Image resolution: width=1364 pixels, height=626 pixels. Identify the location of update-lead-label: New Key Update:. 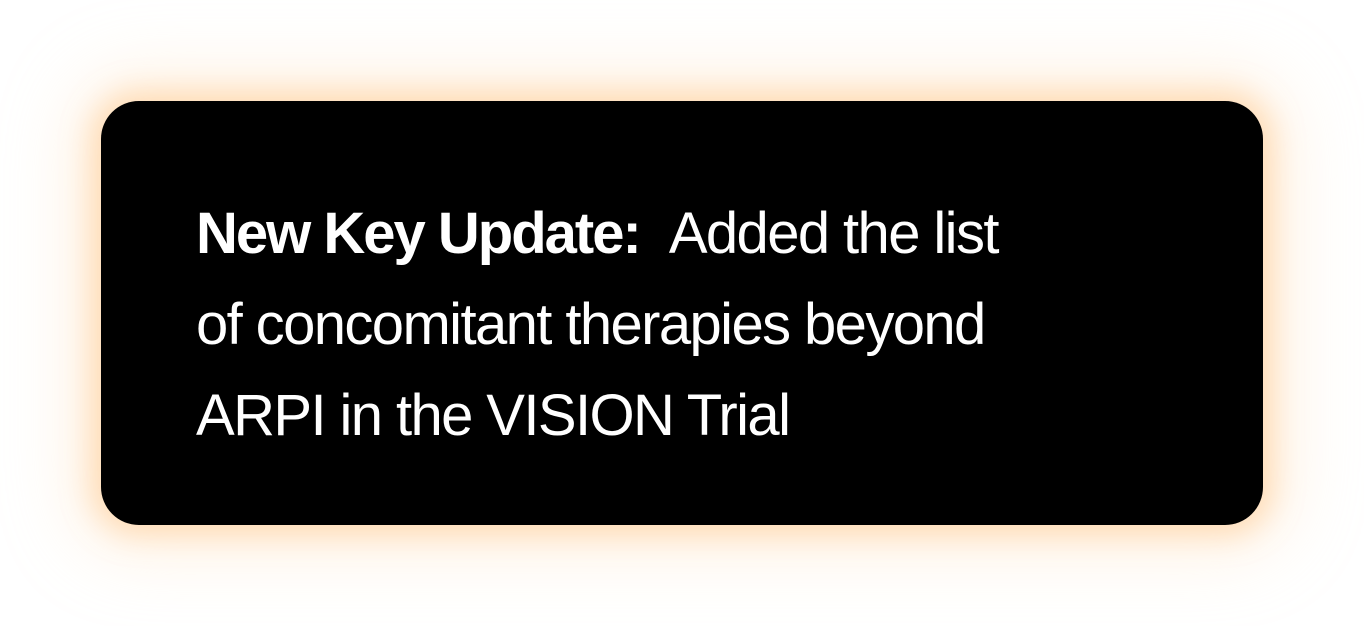
(419, 233).